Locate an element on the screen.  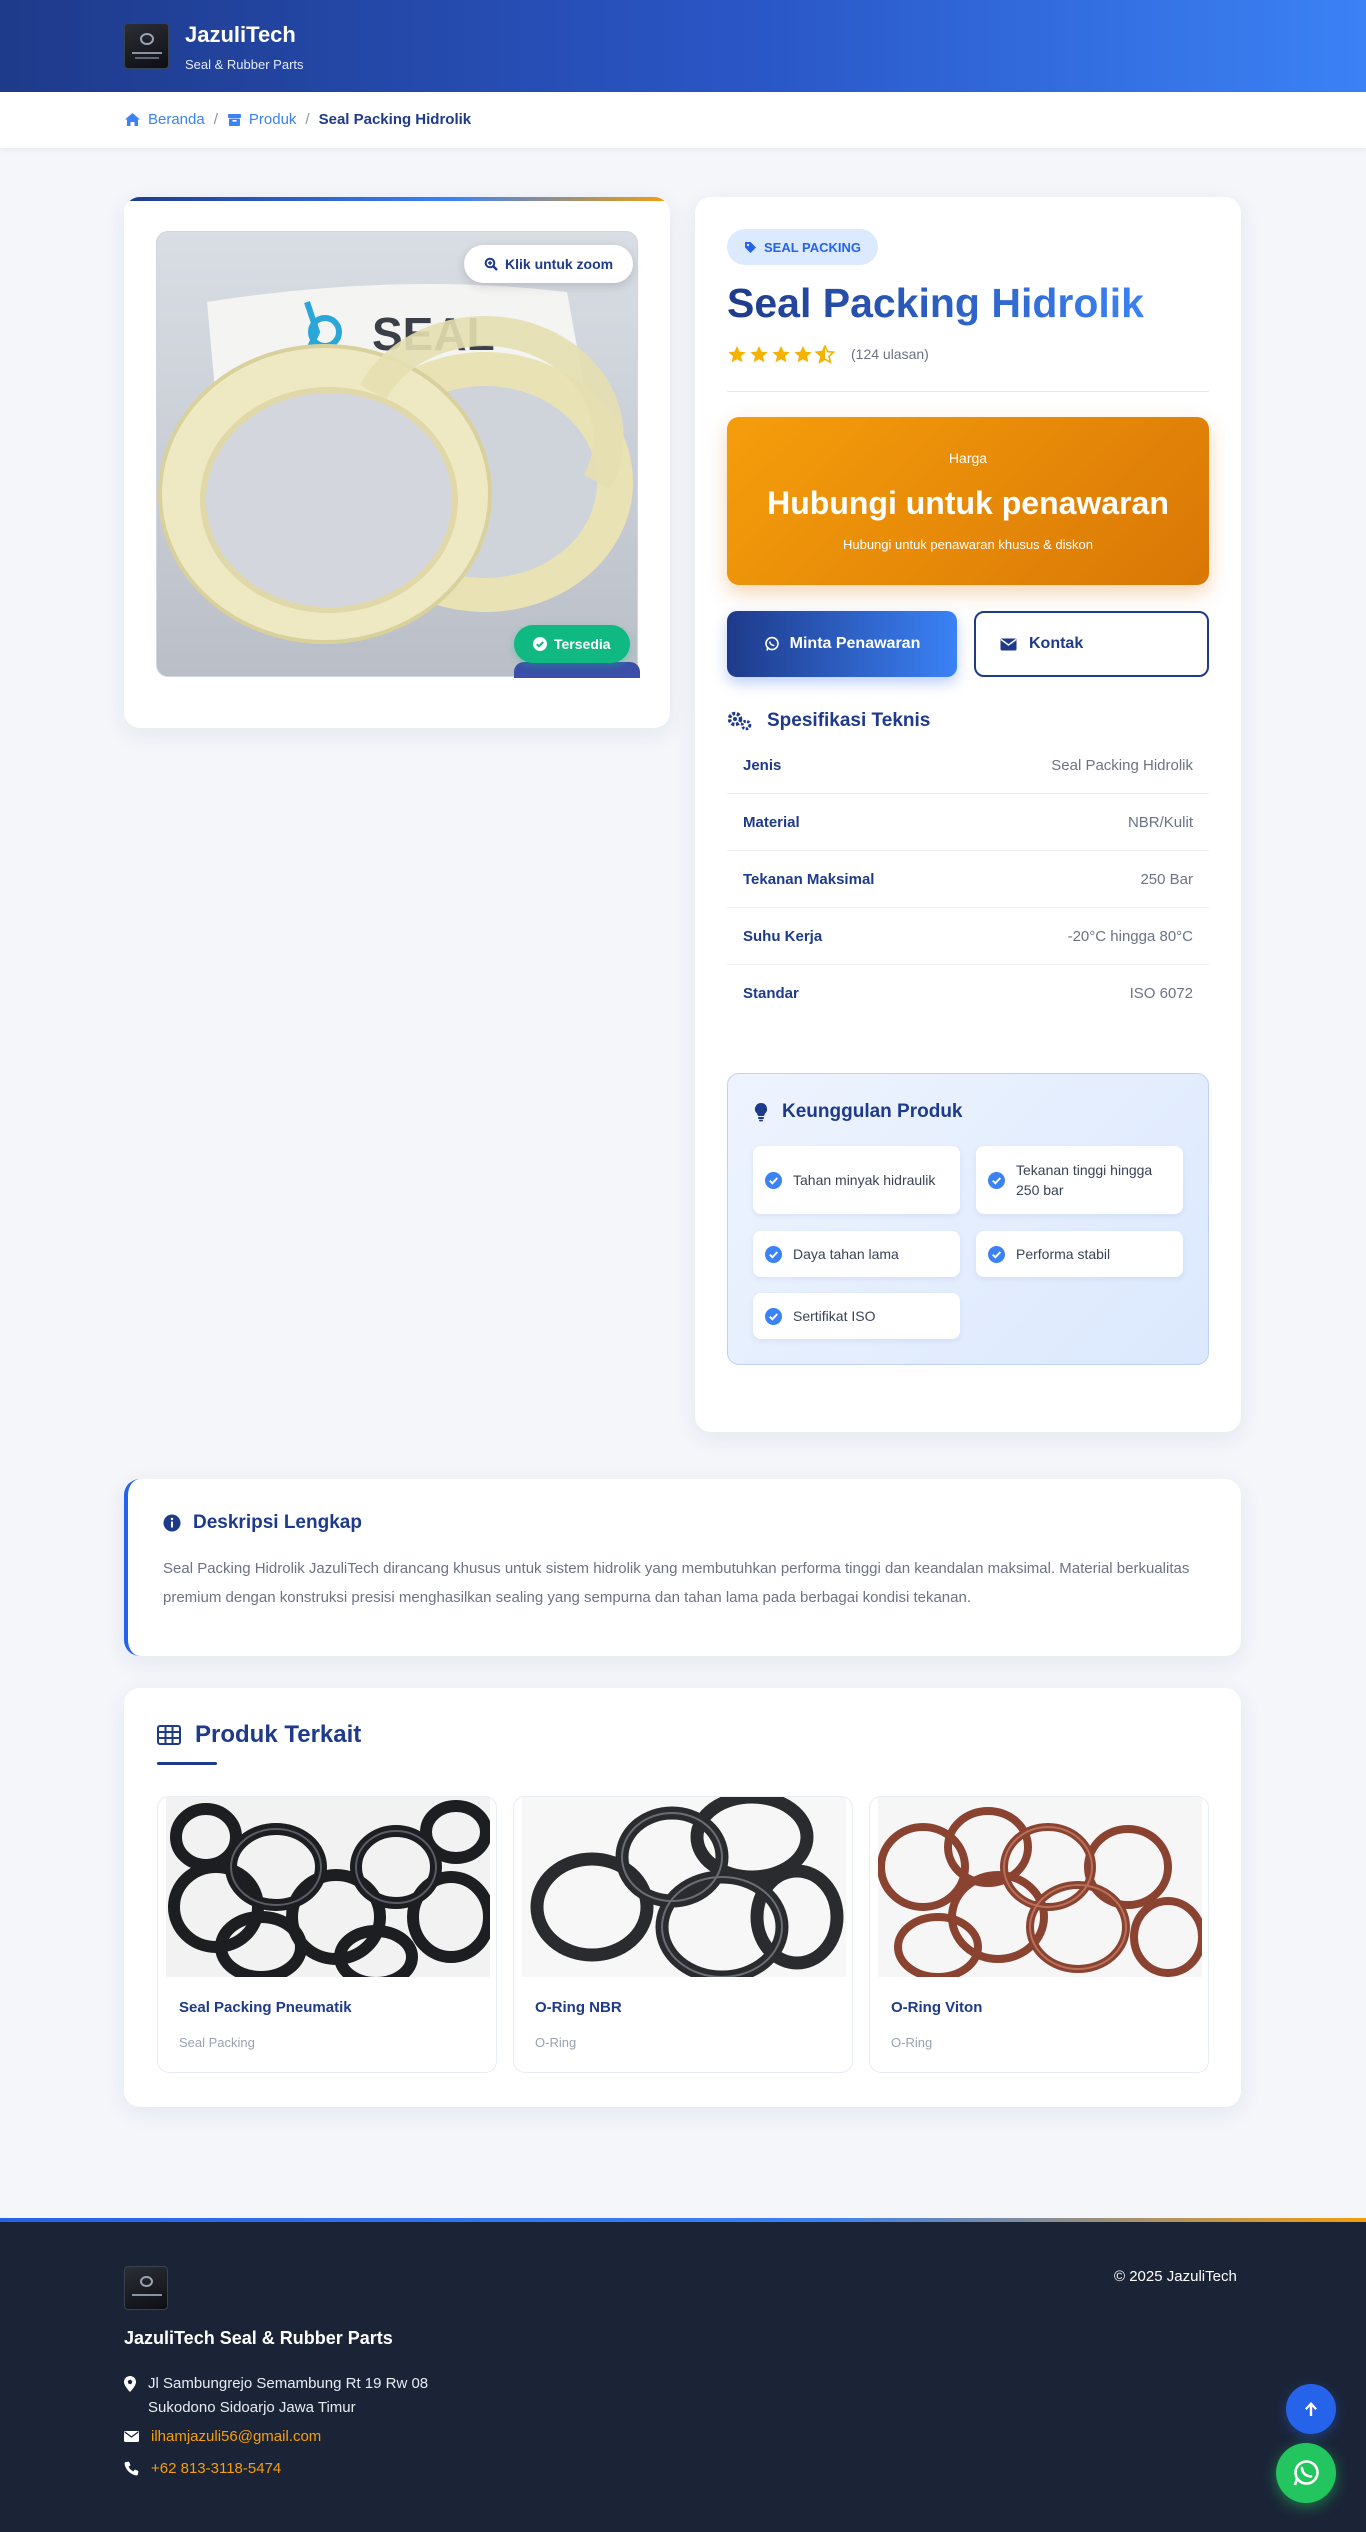
spec-key: Jenis is located at coordinates (762, 765).